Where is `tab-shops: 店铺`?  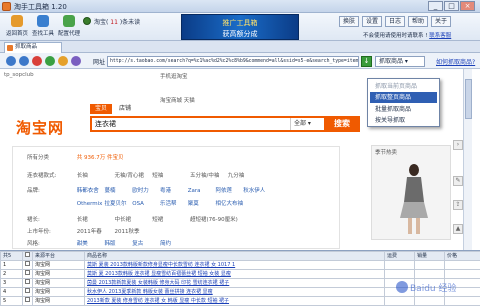
tab-shops: 店铺 is located at coordinates (125, 109).